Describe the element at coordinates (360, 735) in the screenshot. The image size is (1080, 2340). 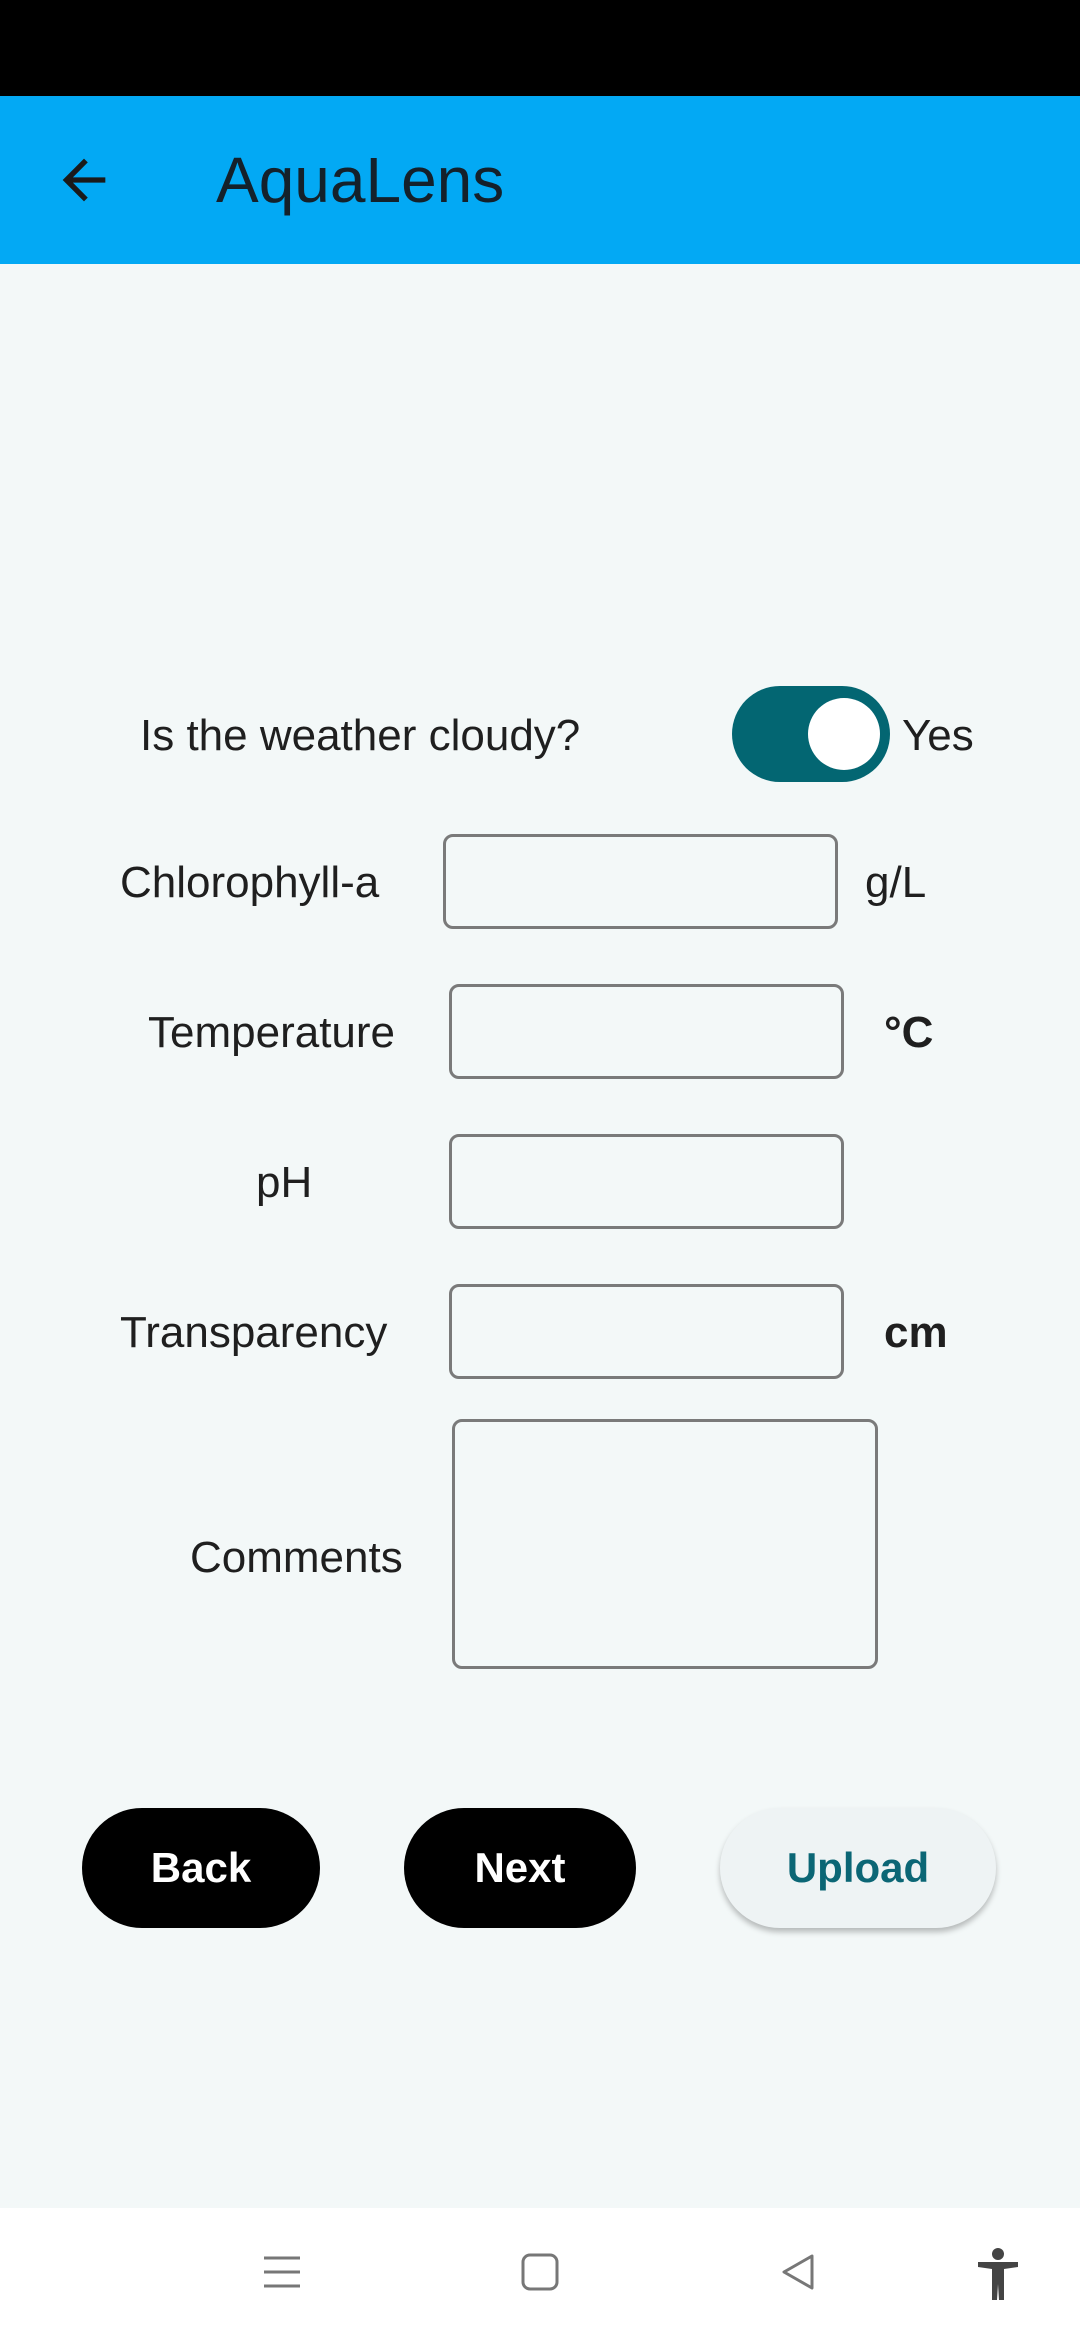
I see `cloudy-question-label: Is the weather cloudy?` at that location.